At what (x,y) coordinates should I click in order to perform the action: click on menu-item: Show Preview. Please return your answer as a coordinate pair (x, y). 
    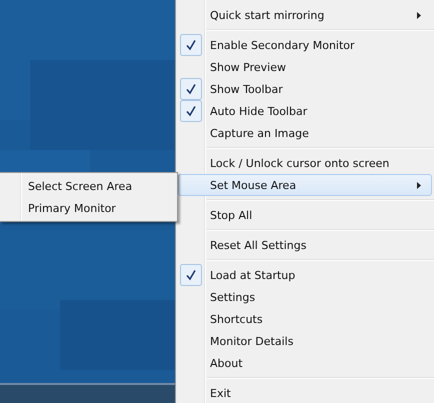
    Looking at the image, I should click on (305, 67).